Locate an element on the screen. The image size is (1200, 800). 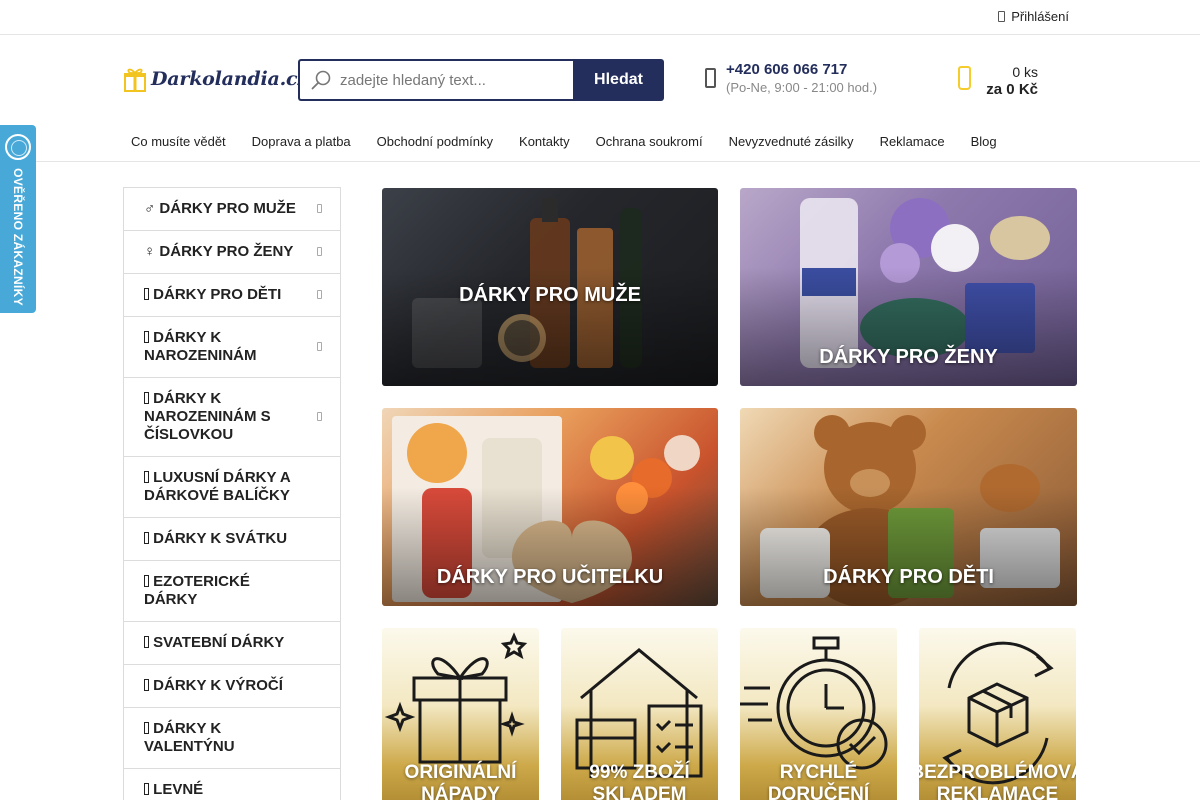
sidebar-category: LUXUSNÍ DÁRKY A DÁRKOVÉ BALÍČKY is located at coordinates (232, 487).